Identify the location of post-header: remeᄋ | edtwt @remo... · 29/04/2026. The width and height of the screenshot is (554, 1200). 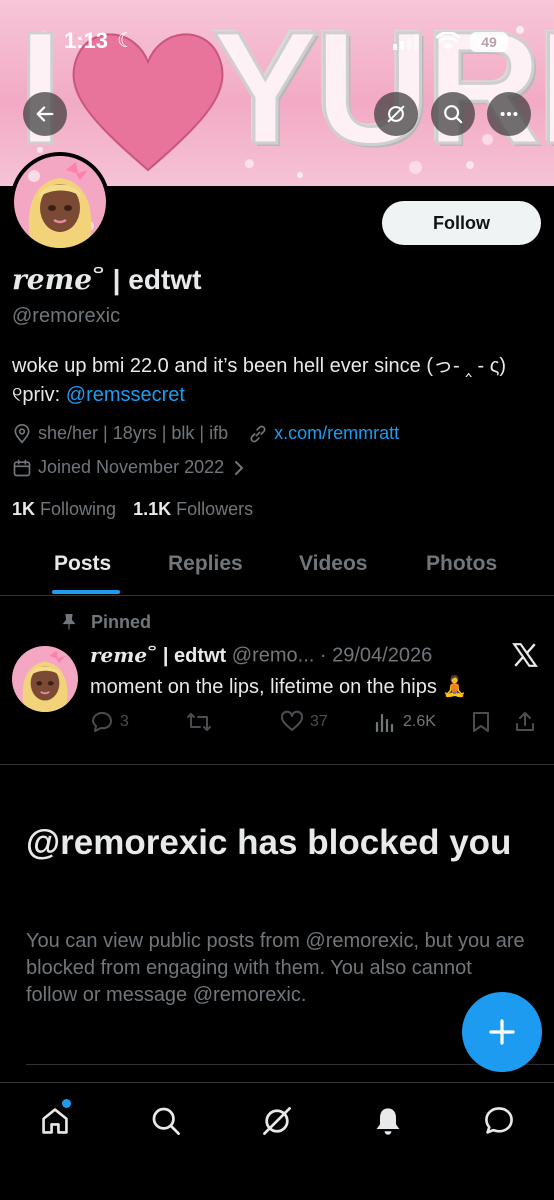
(261, 655).